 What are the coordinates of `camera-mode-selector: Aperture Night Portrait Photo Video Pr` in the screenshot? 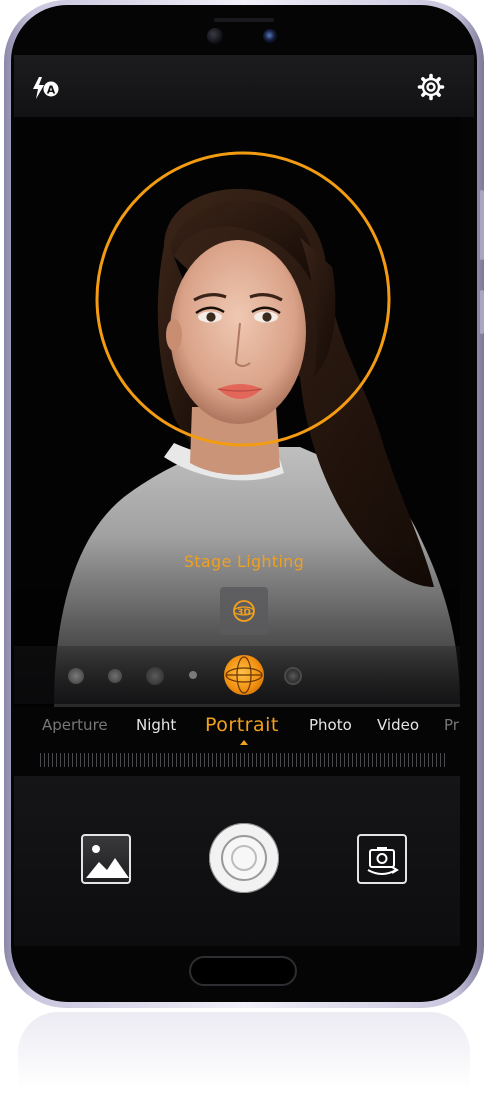 It's located at (237, 728).